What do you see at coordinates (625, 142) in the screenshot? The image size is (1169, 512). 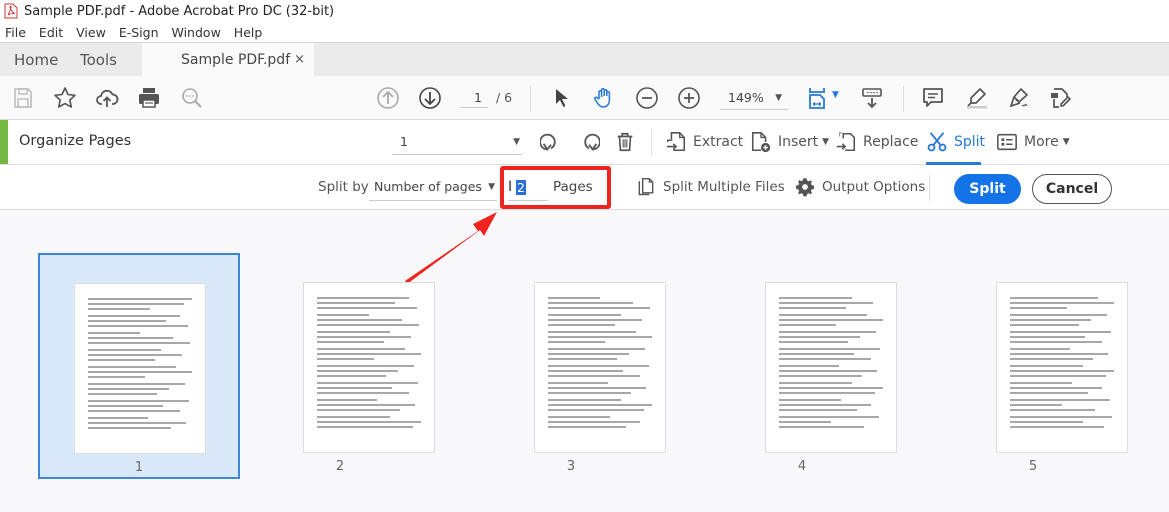 I see `trash-icon` at bounding box center [625, 142].